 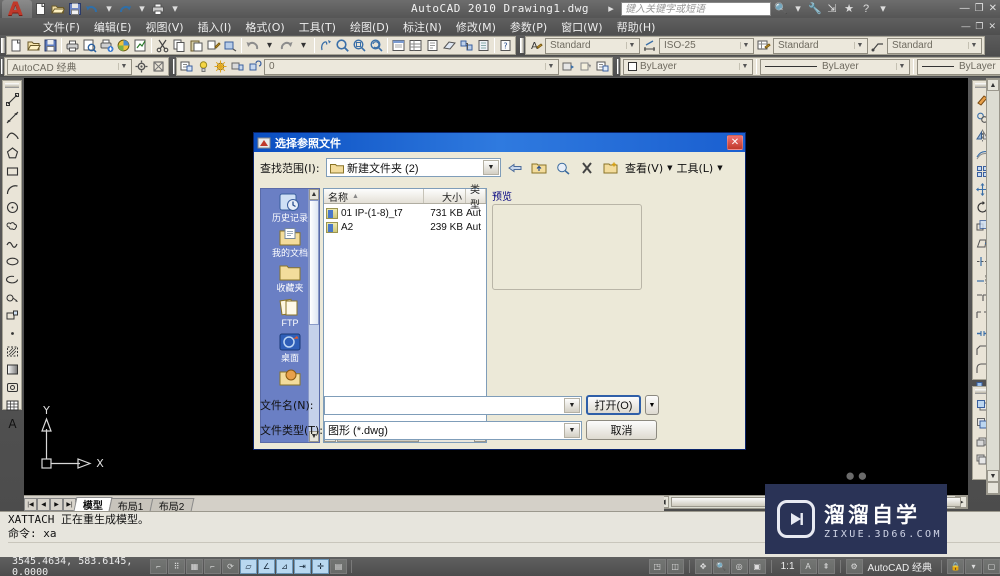 What do you see at coordinates (688, 66) in the screenshot?
I see `color-combo: ByLayer ▼` at bounding box center [688, 66].